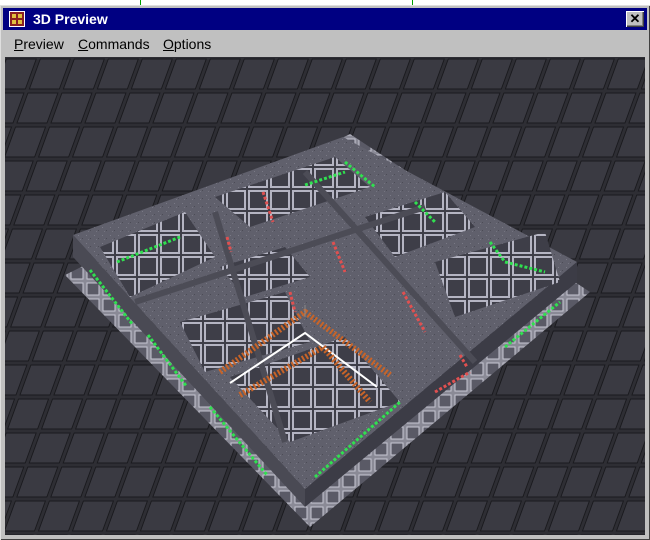 This screenshot has width=650, height=540. I want to click on menu-options: Options, so click(187, 44).